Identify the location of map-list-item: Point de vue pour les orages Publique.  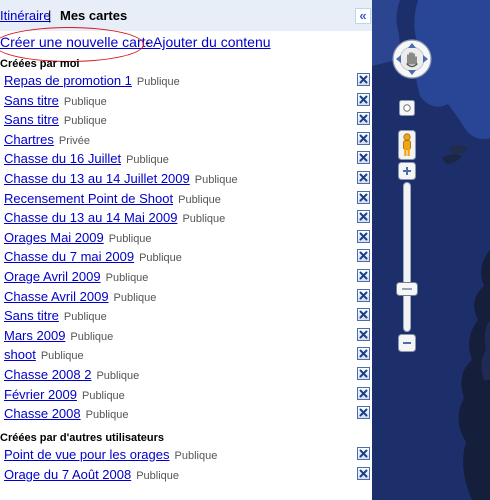
(110, 454).